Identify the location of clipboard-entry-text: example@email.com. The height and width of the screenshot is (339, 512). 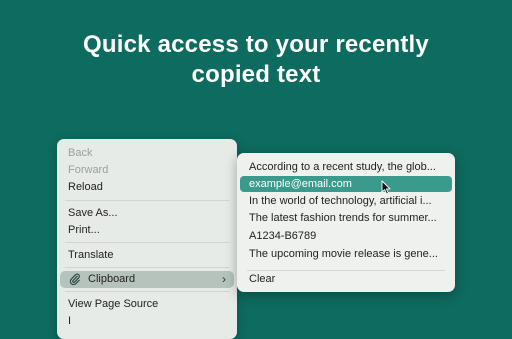
(300, 184).